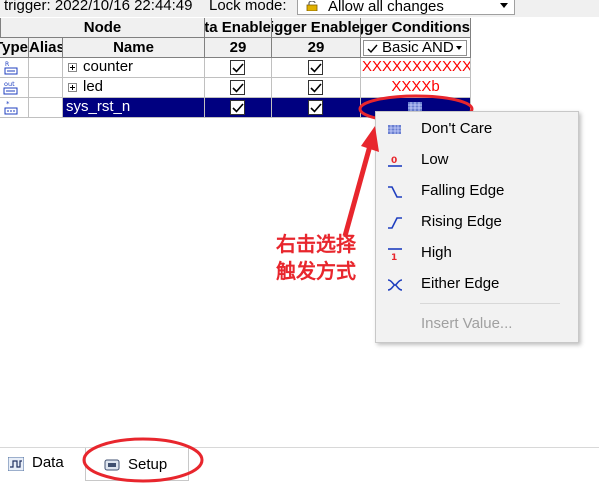 This screenshot has width=599, height=485. I want to click on trigger-condition-mode-dropdown: ʼ Basic AND, so click(415, 47).